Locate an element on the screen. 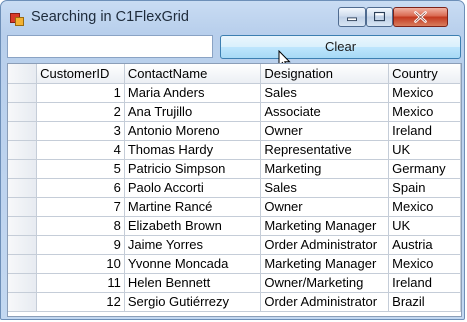  cell-country: Austria is located at coordinates (424, 245).